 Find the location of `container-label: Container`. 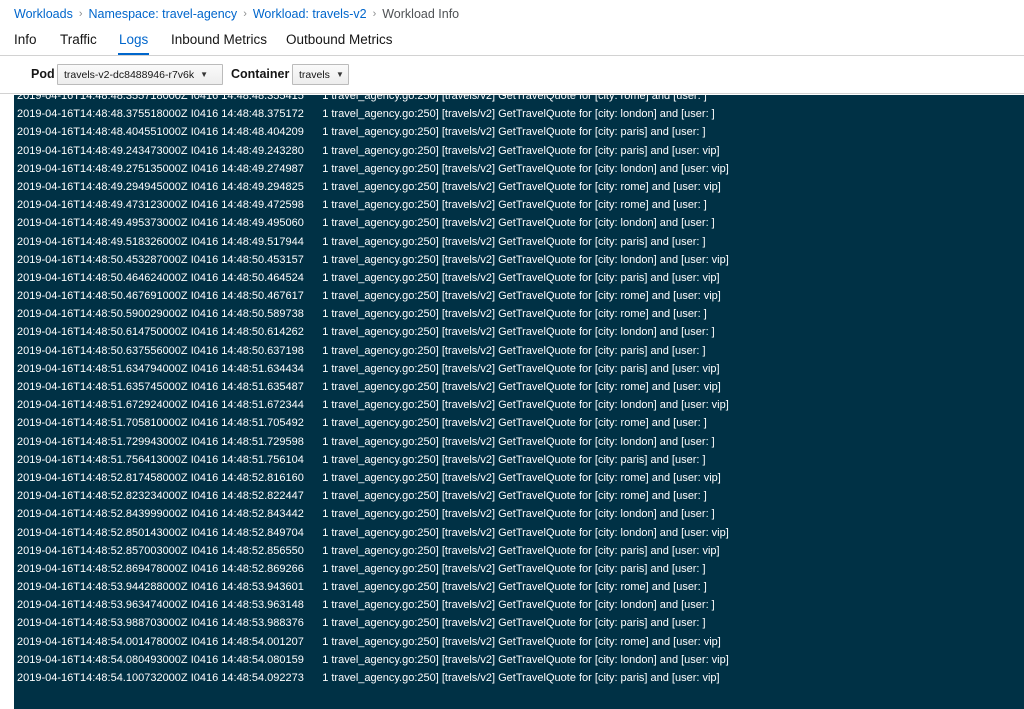

container-label: Container is located at coordinates (260, 74).